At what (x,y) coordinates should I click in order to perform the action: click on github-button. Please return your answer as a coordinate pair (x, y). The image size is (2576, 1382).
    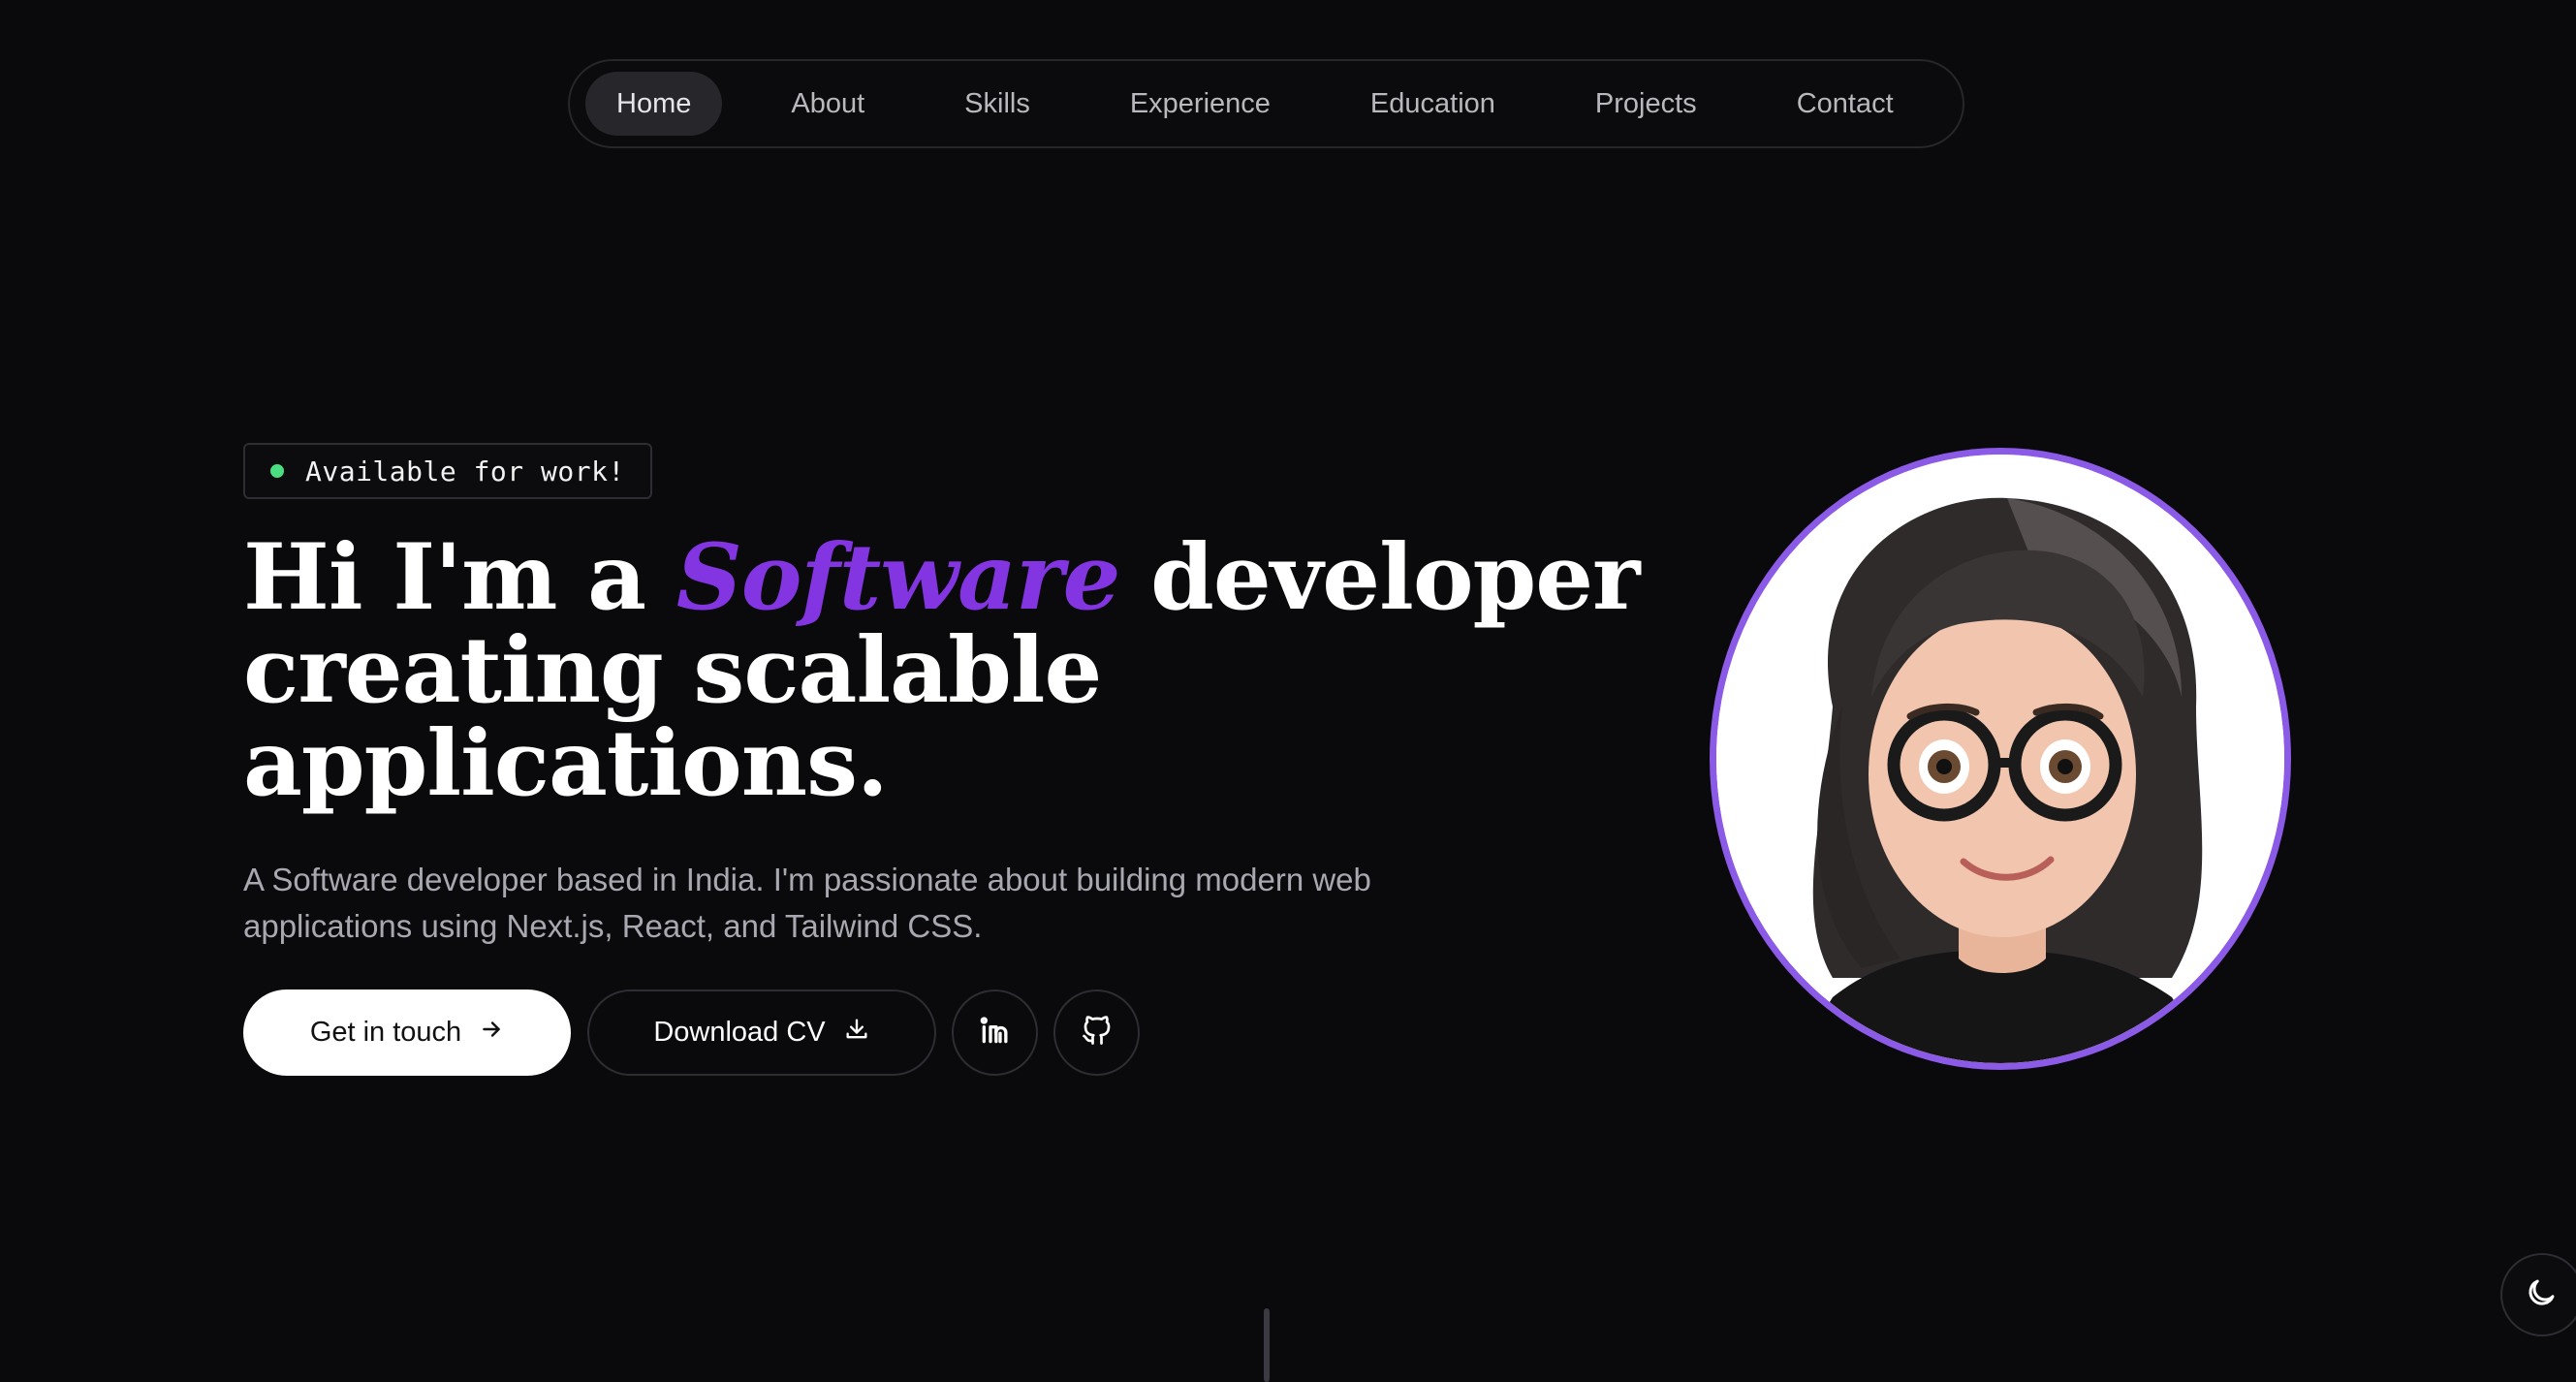
    Looking at the image, I should click on (1096, 1032).